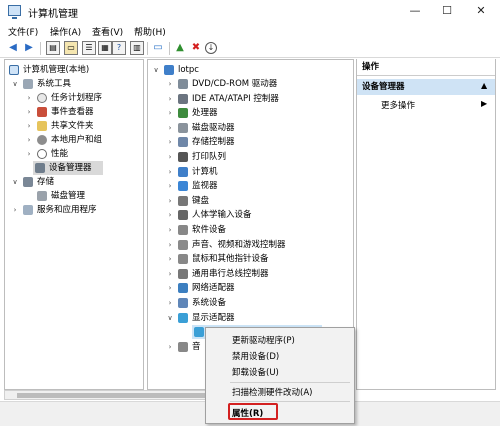 This screenshot has width=500, height=426. What do you see at coordinates (183, 215) in the screenshot?
I see `hid-icon` at bounding box center [183, 215].